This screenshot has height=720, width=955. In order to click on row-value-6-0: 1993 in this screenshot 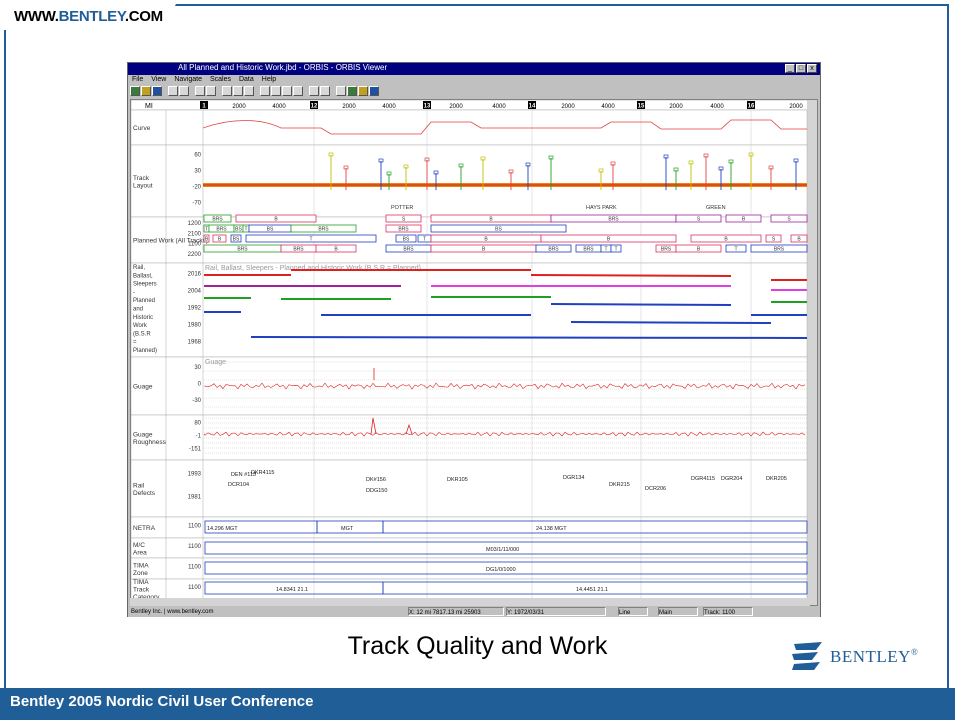, I will do `click(195, 475)`.